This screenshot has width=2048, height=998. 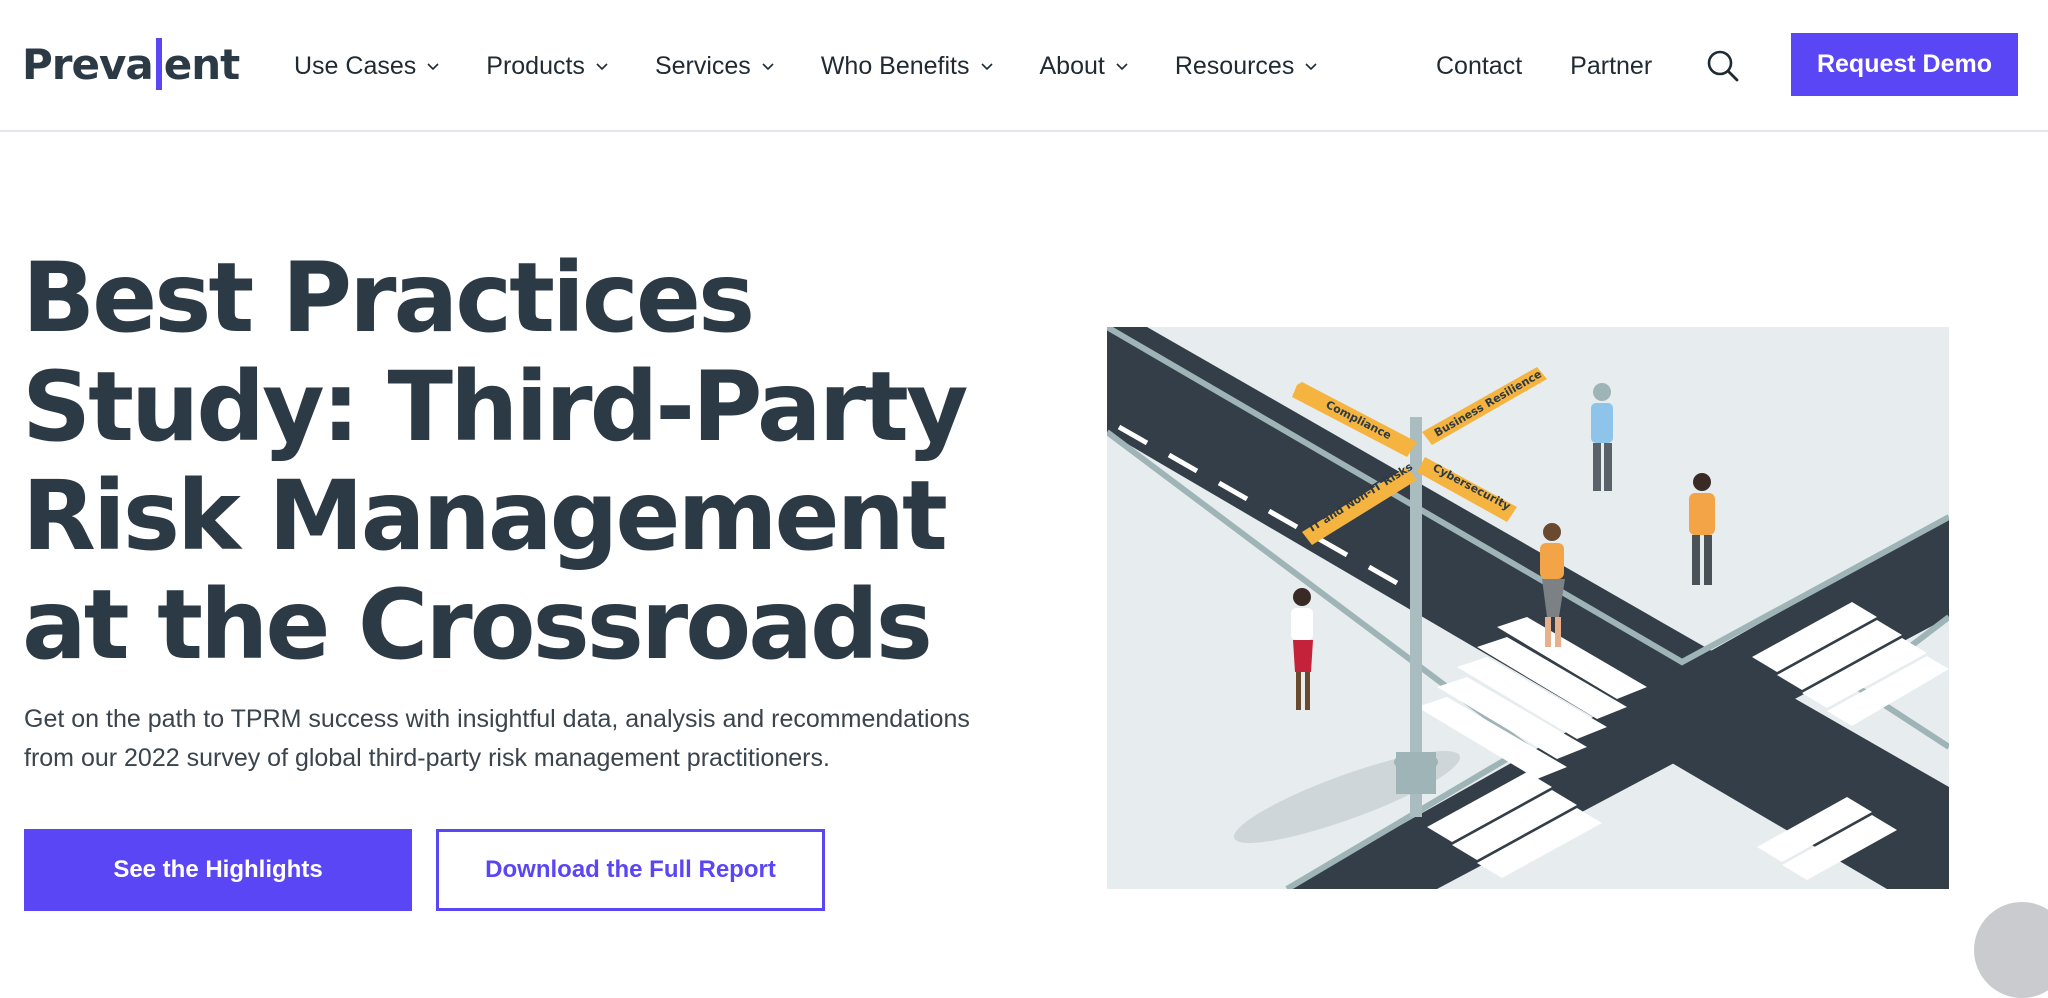 I want to click on download-report-button: Download the Full Report, so click(x=630, y=870).